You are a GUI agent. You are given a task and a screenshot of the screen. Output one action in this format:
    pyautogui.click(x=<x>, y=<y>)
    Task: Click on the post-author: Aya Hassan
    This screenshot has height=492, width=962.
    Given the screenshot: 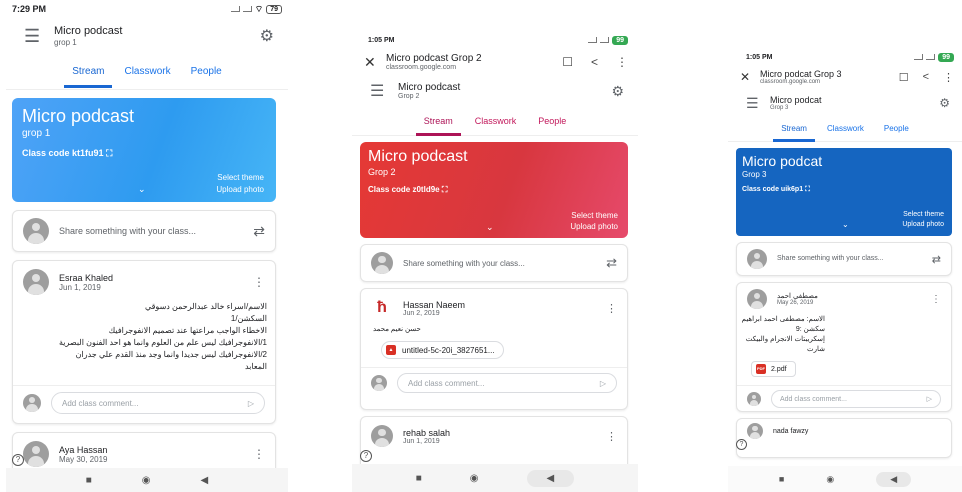 What is the action you would take?
    pyautogui.click(x=83, y=449)
    